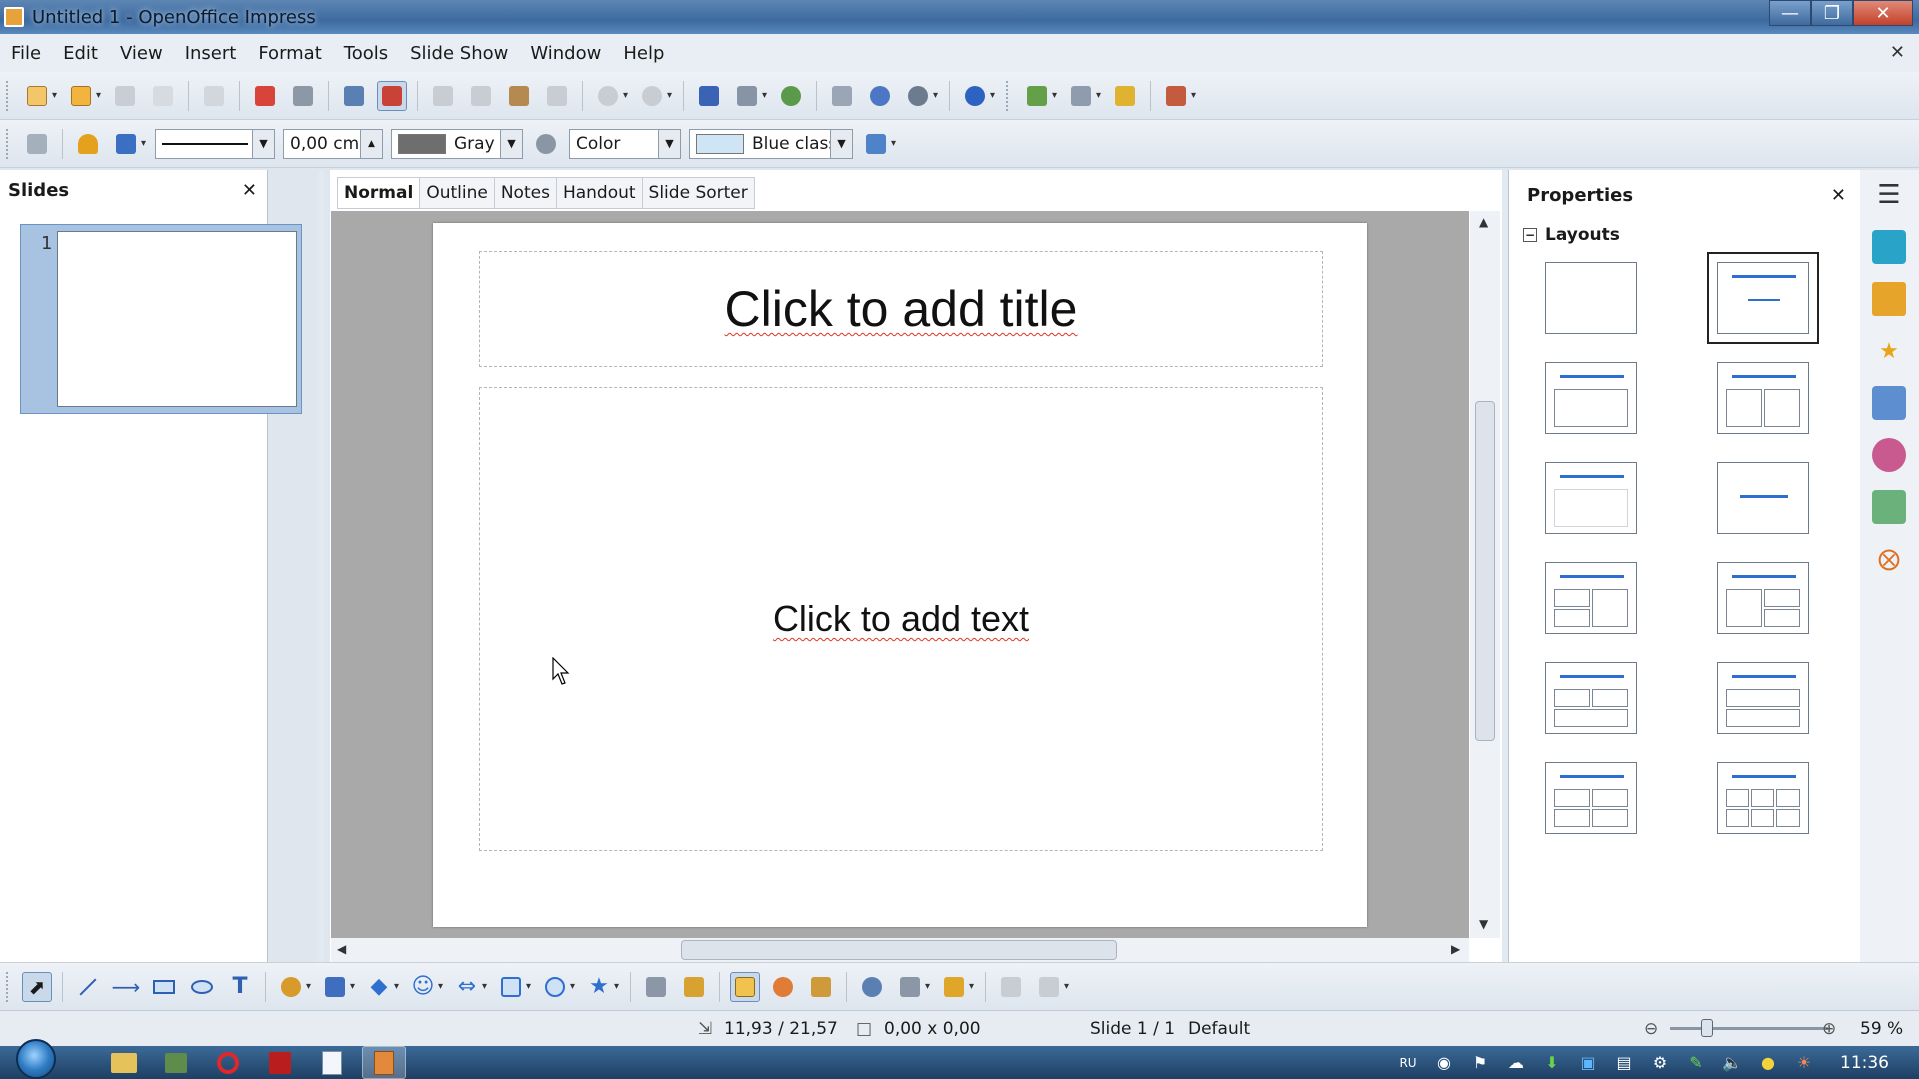 This screenshot has height=1079, width=1919. Describe the element at coordinates (335, 987) in the screenshot. I see `connector-icon` at that location.